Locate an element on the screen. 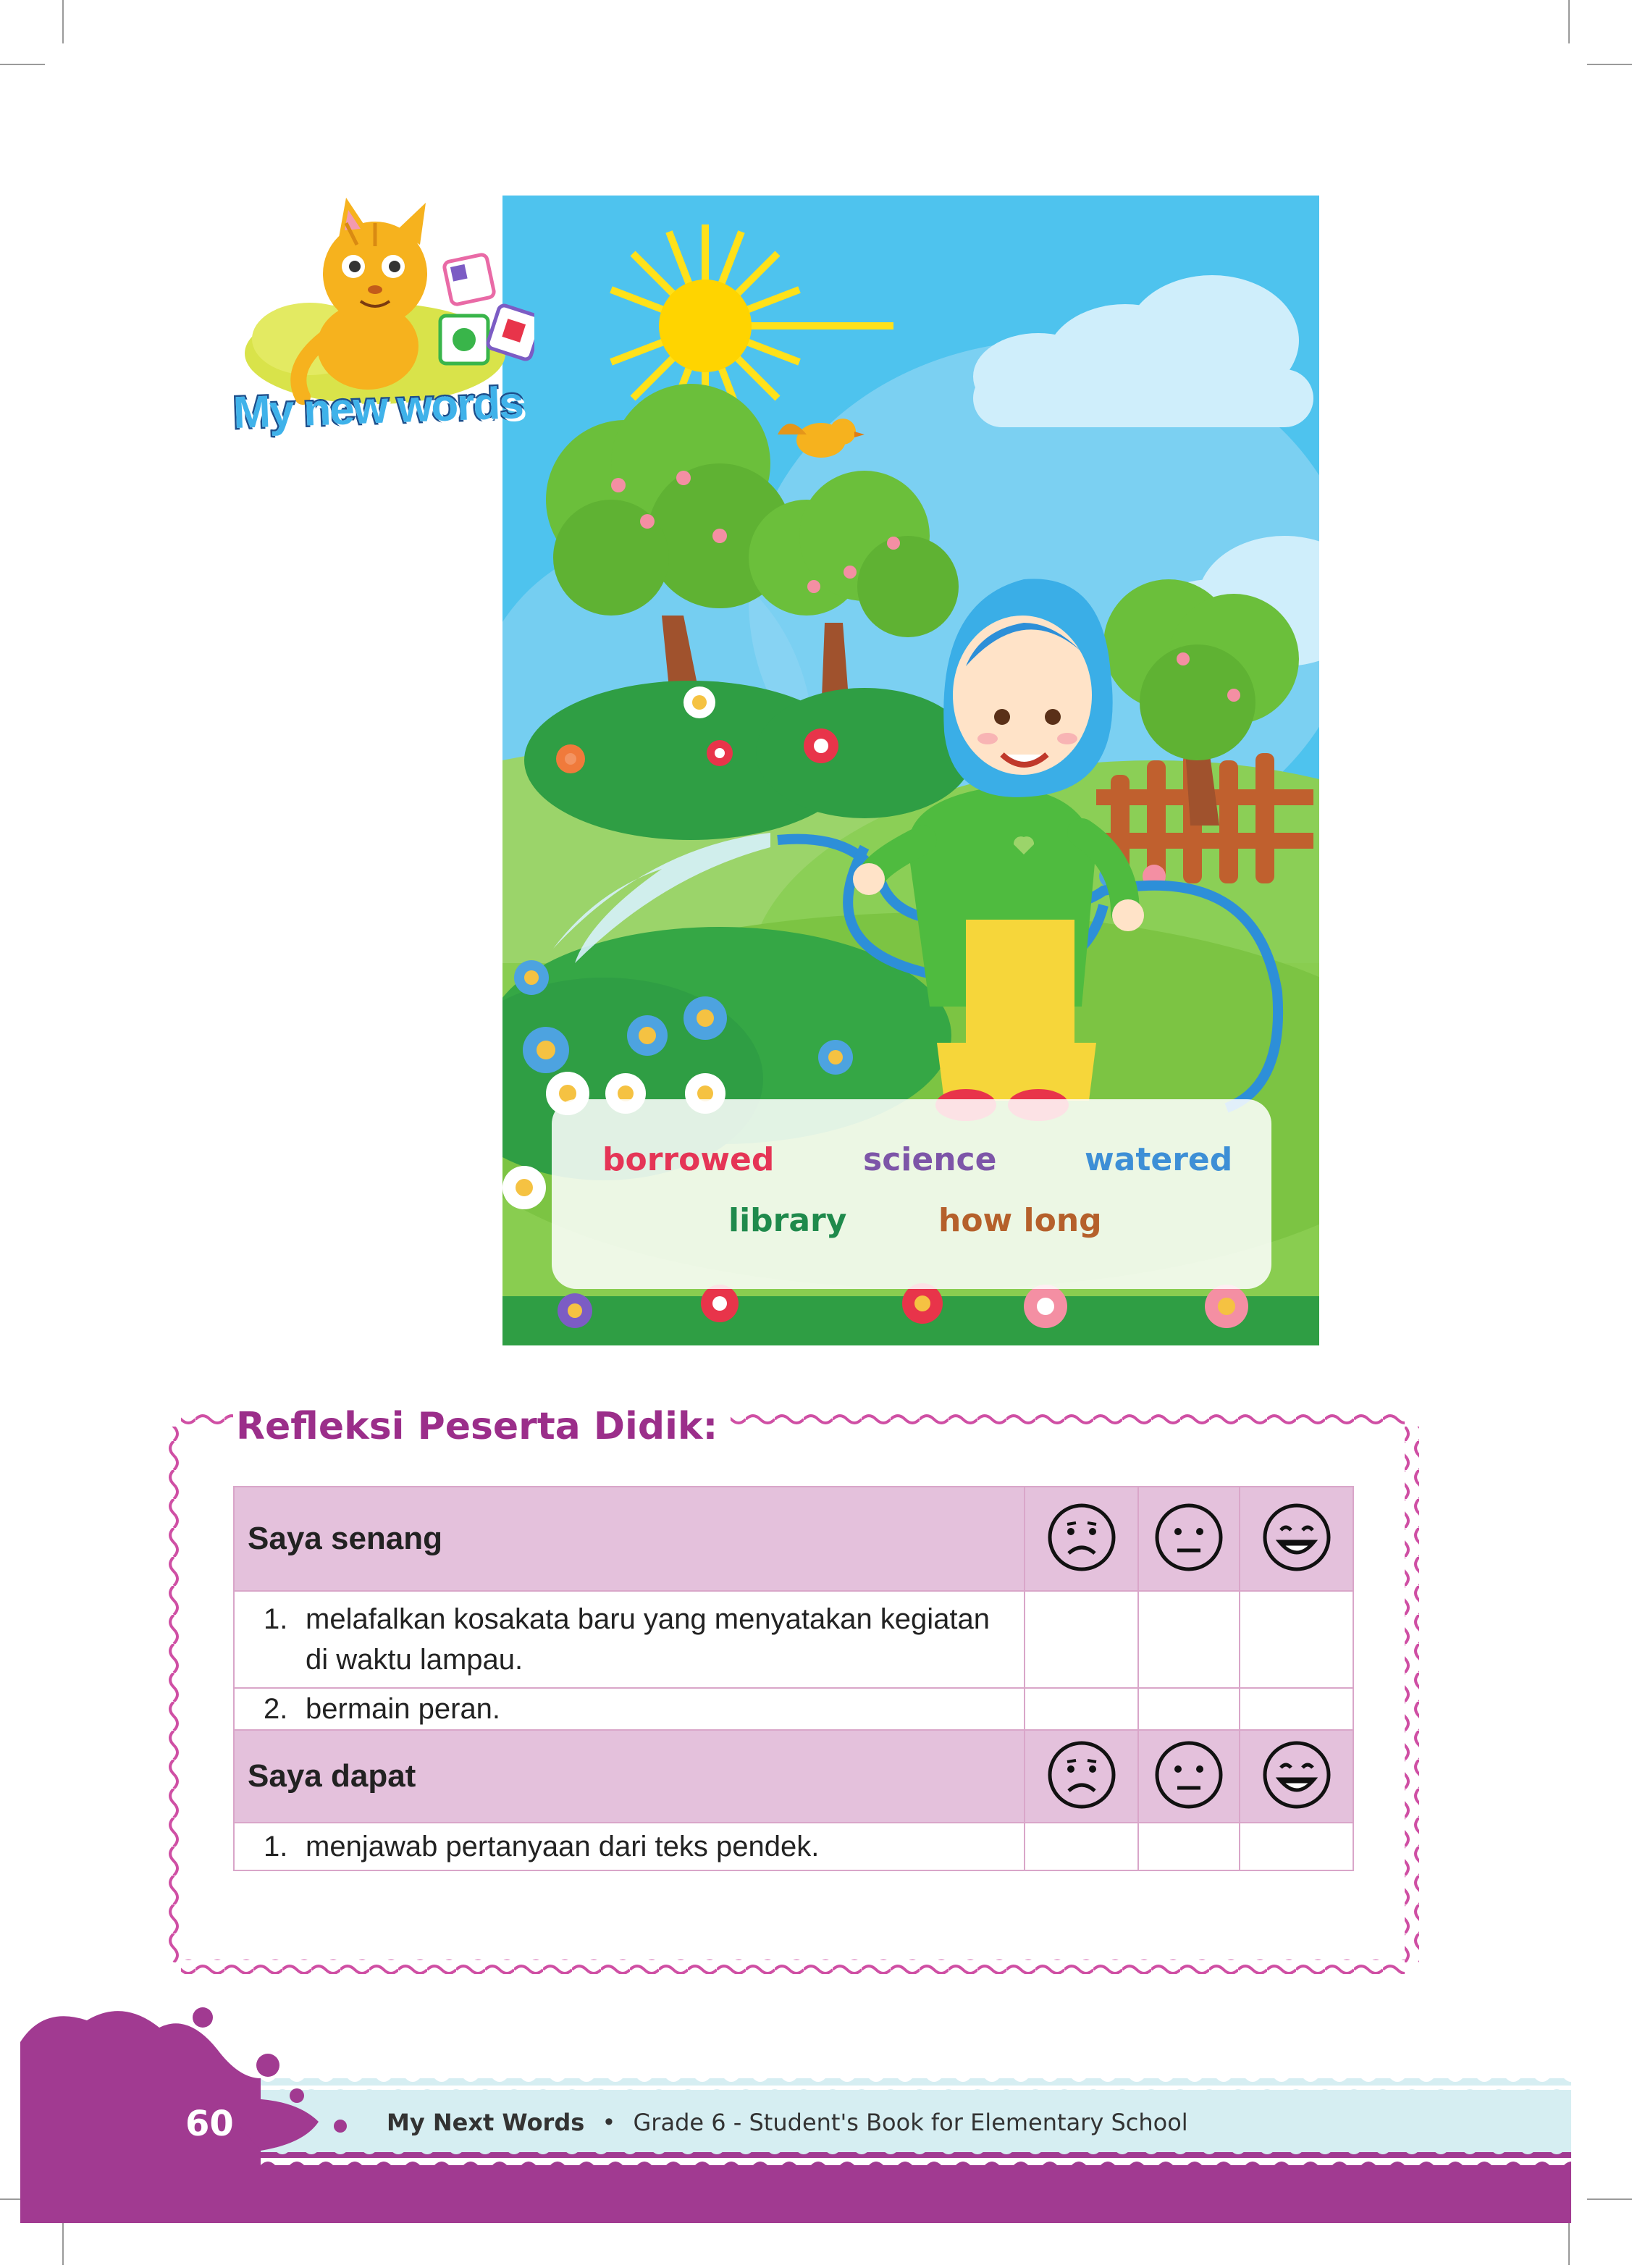 This screenshot has height=2268, width=1632. section-heading: Saya senang is located at coordinates (629, 1539).